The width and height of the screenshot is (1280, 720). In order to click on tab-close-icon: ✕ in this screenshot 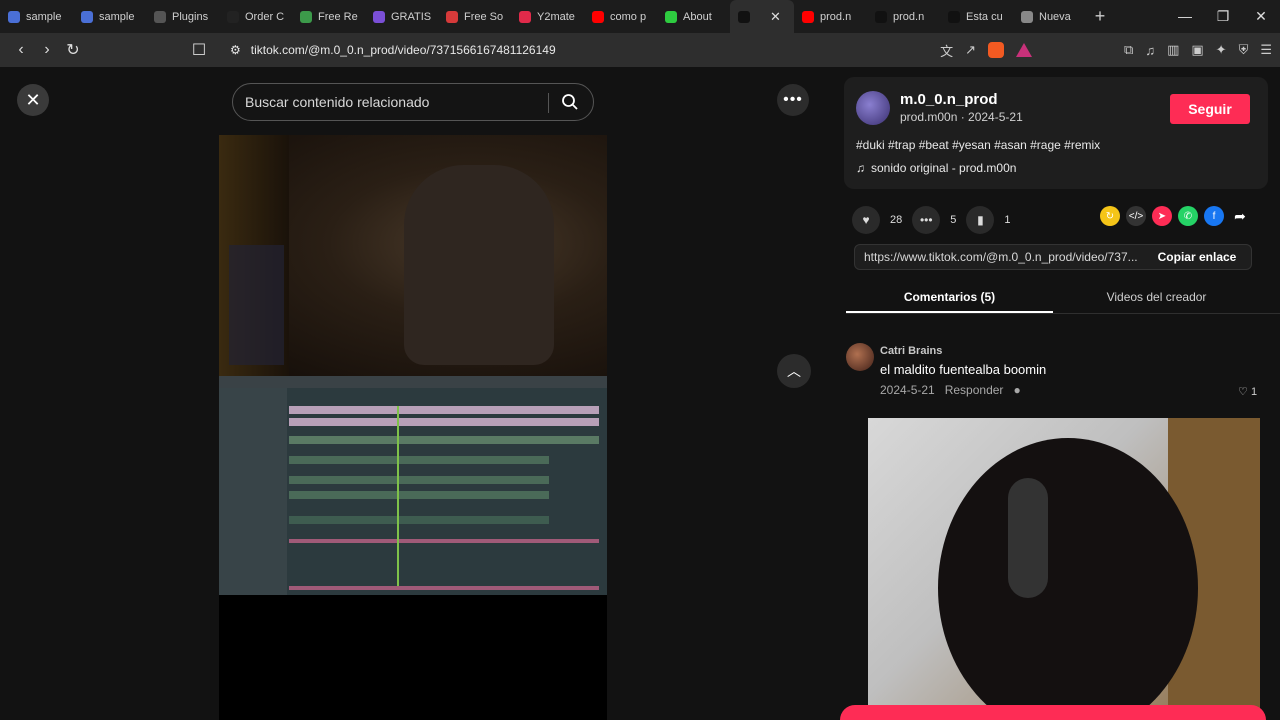, I will do `click(775, 17)`.